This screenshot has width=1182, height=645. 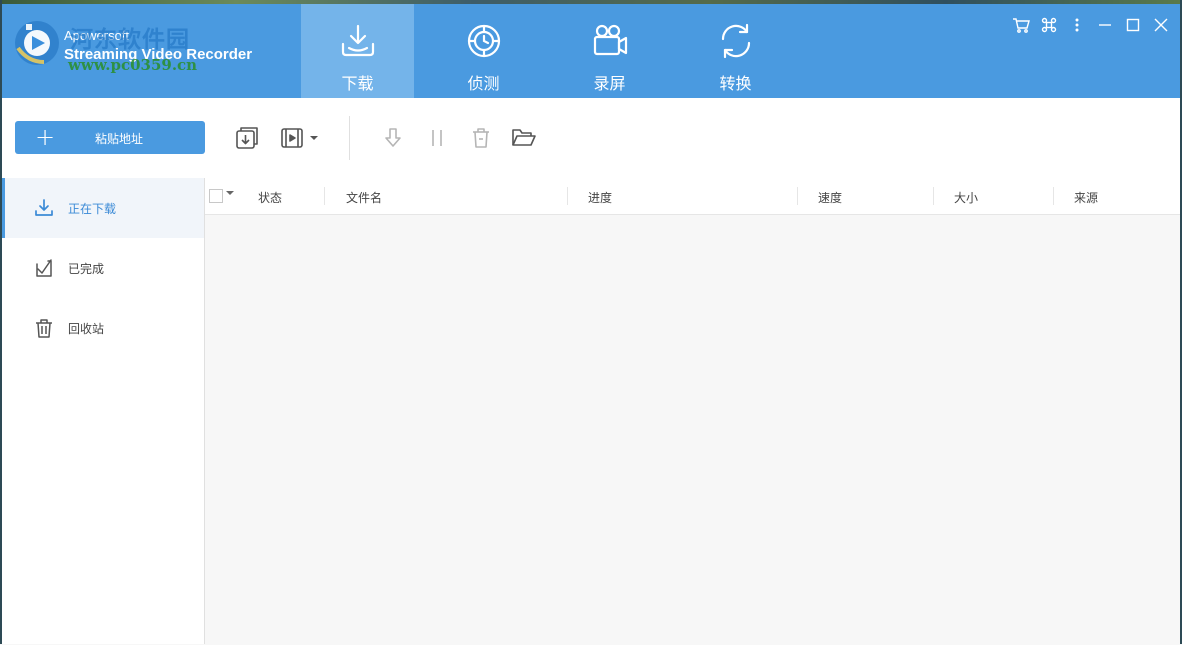 What do you see at coordinates (692, 196) in the screenshot?
I see `table-header: 状态 文件名 进度 速度 大小 来源` at bounding box center [692, 196].